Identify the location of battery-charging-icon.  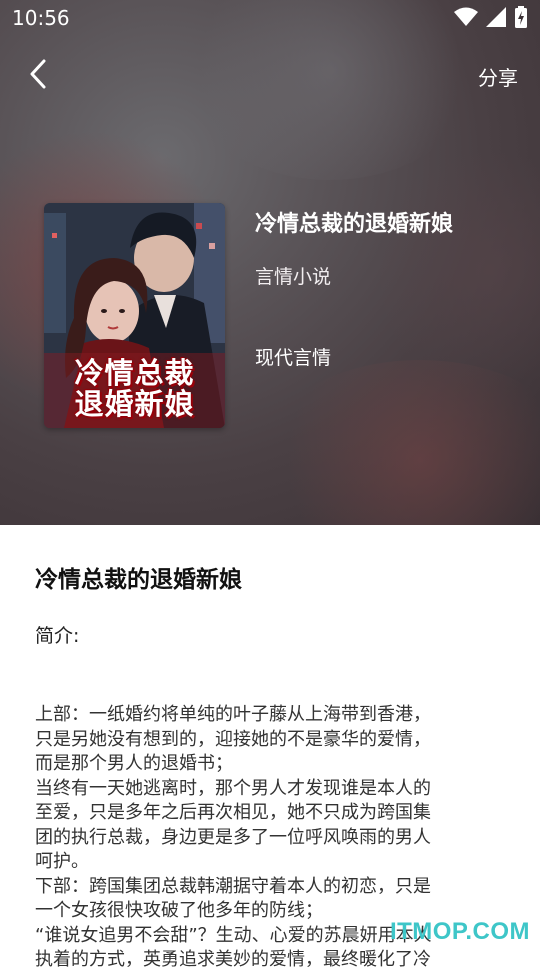
(521, 17).